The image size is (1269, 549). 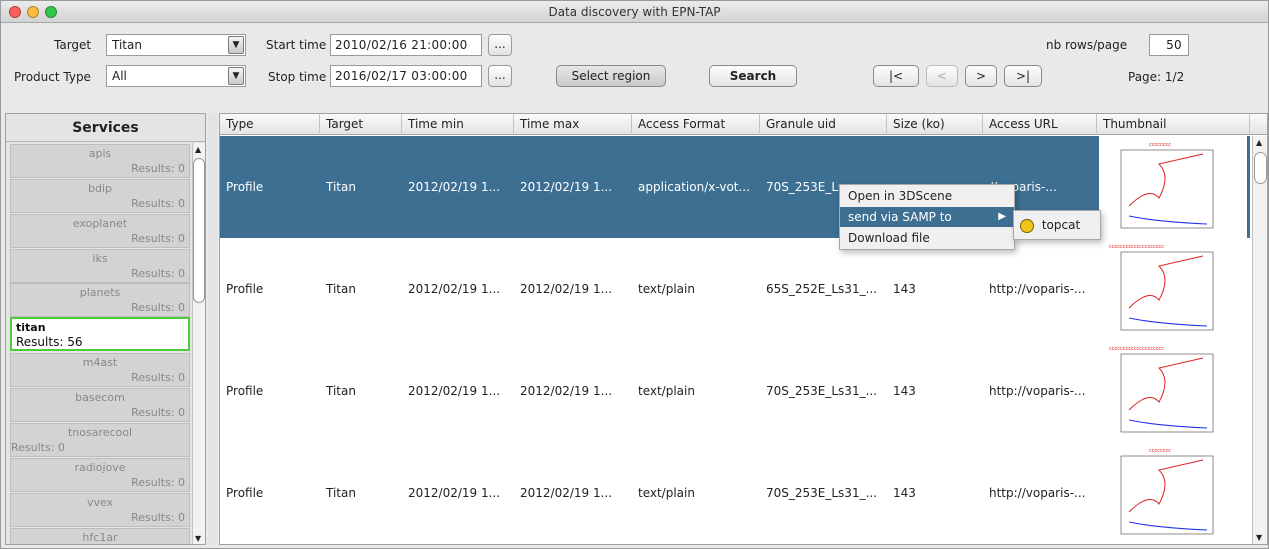 I want to click on target-select: Titan ▼, so click(x=176, y=45).